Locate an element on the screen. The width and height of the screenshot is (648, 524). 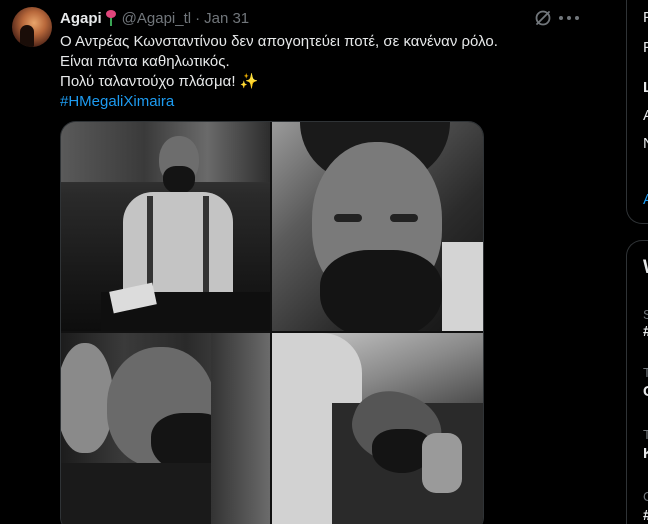
sidebar-card-1: F P L A N A is located at coordinates (637, 112).